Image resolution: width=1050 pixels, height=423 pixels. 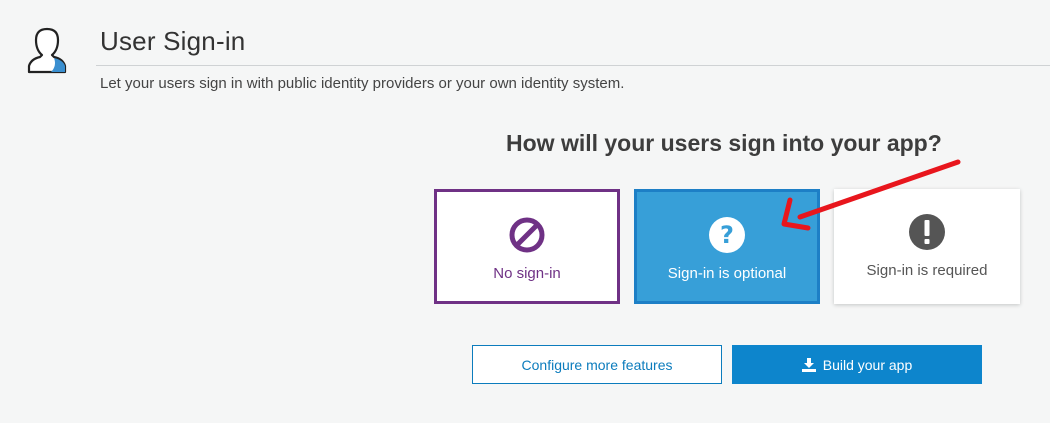 What do you see at coordinates (173, 41) in the screenshot?
I see `page-title: User Sign-in` at bounding box center [173, 41].